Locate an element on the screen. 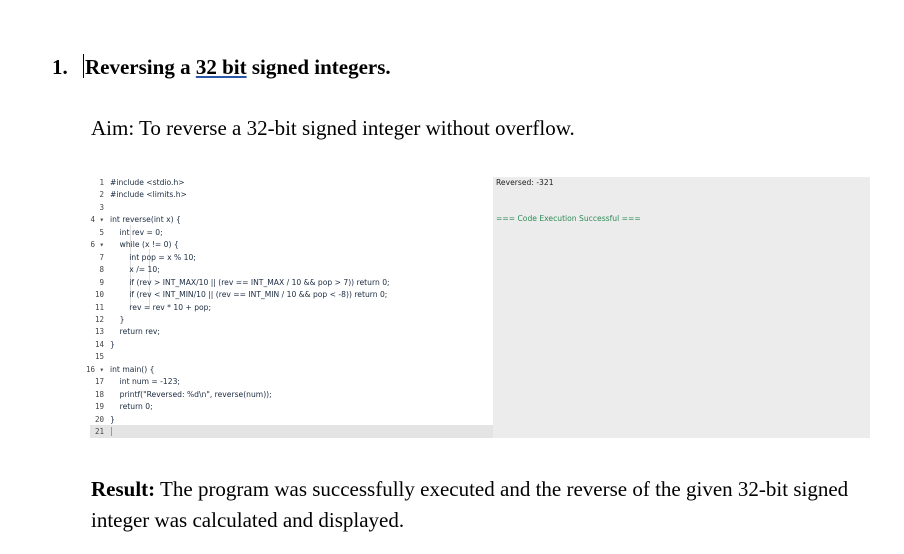  active-line-highlight is located at coordinates (291, 431).